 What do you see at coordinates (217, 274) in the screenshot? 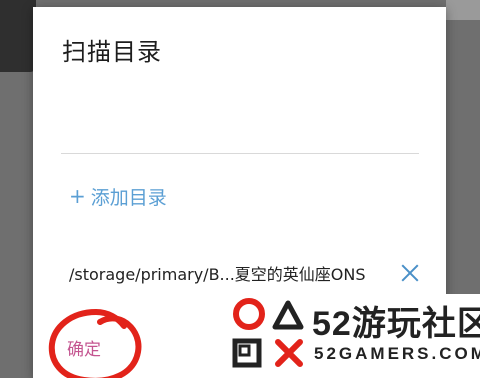
I see `directory-path: /storage/primary/B...夏空的英仙座ONS` at bounding box center [217, 274].